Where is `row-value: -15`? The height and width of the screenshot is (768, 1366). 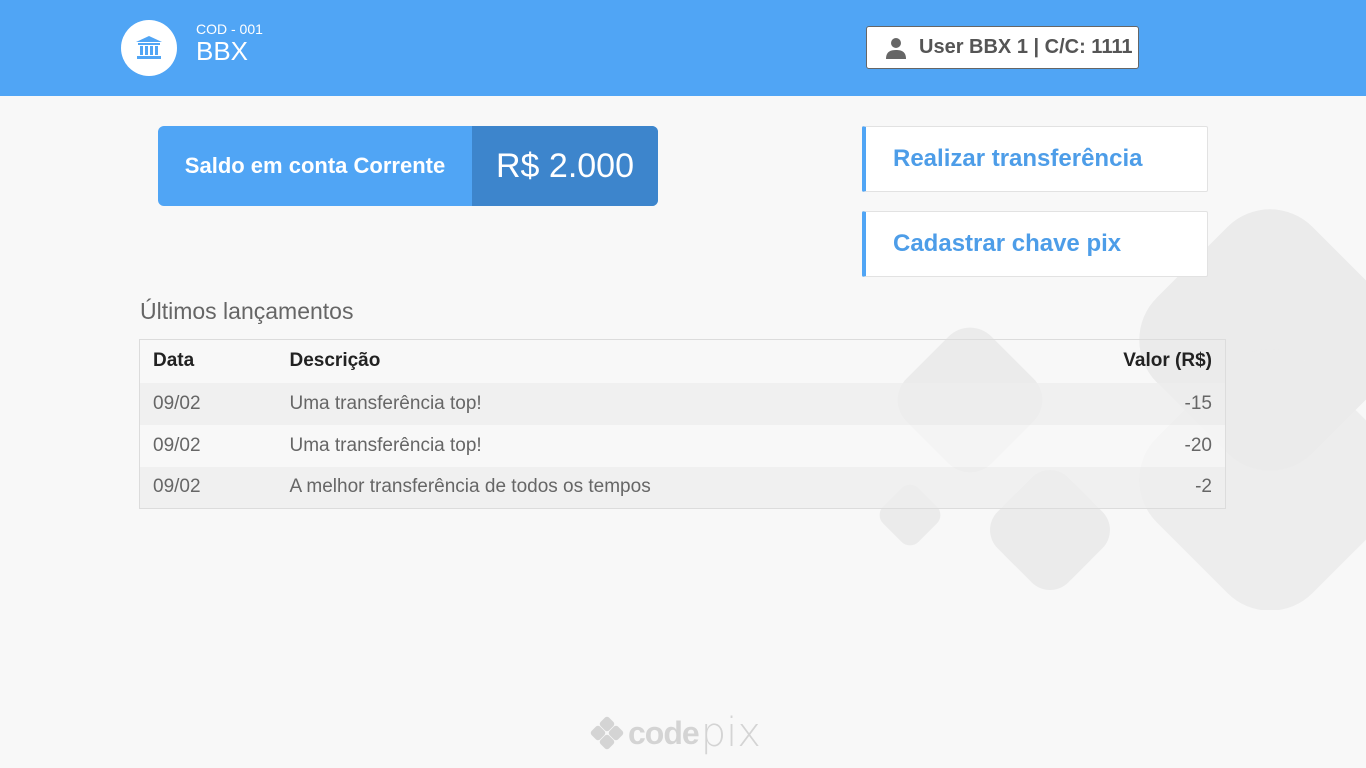 row-value: -15 is located at coordinates (1125, 403).